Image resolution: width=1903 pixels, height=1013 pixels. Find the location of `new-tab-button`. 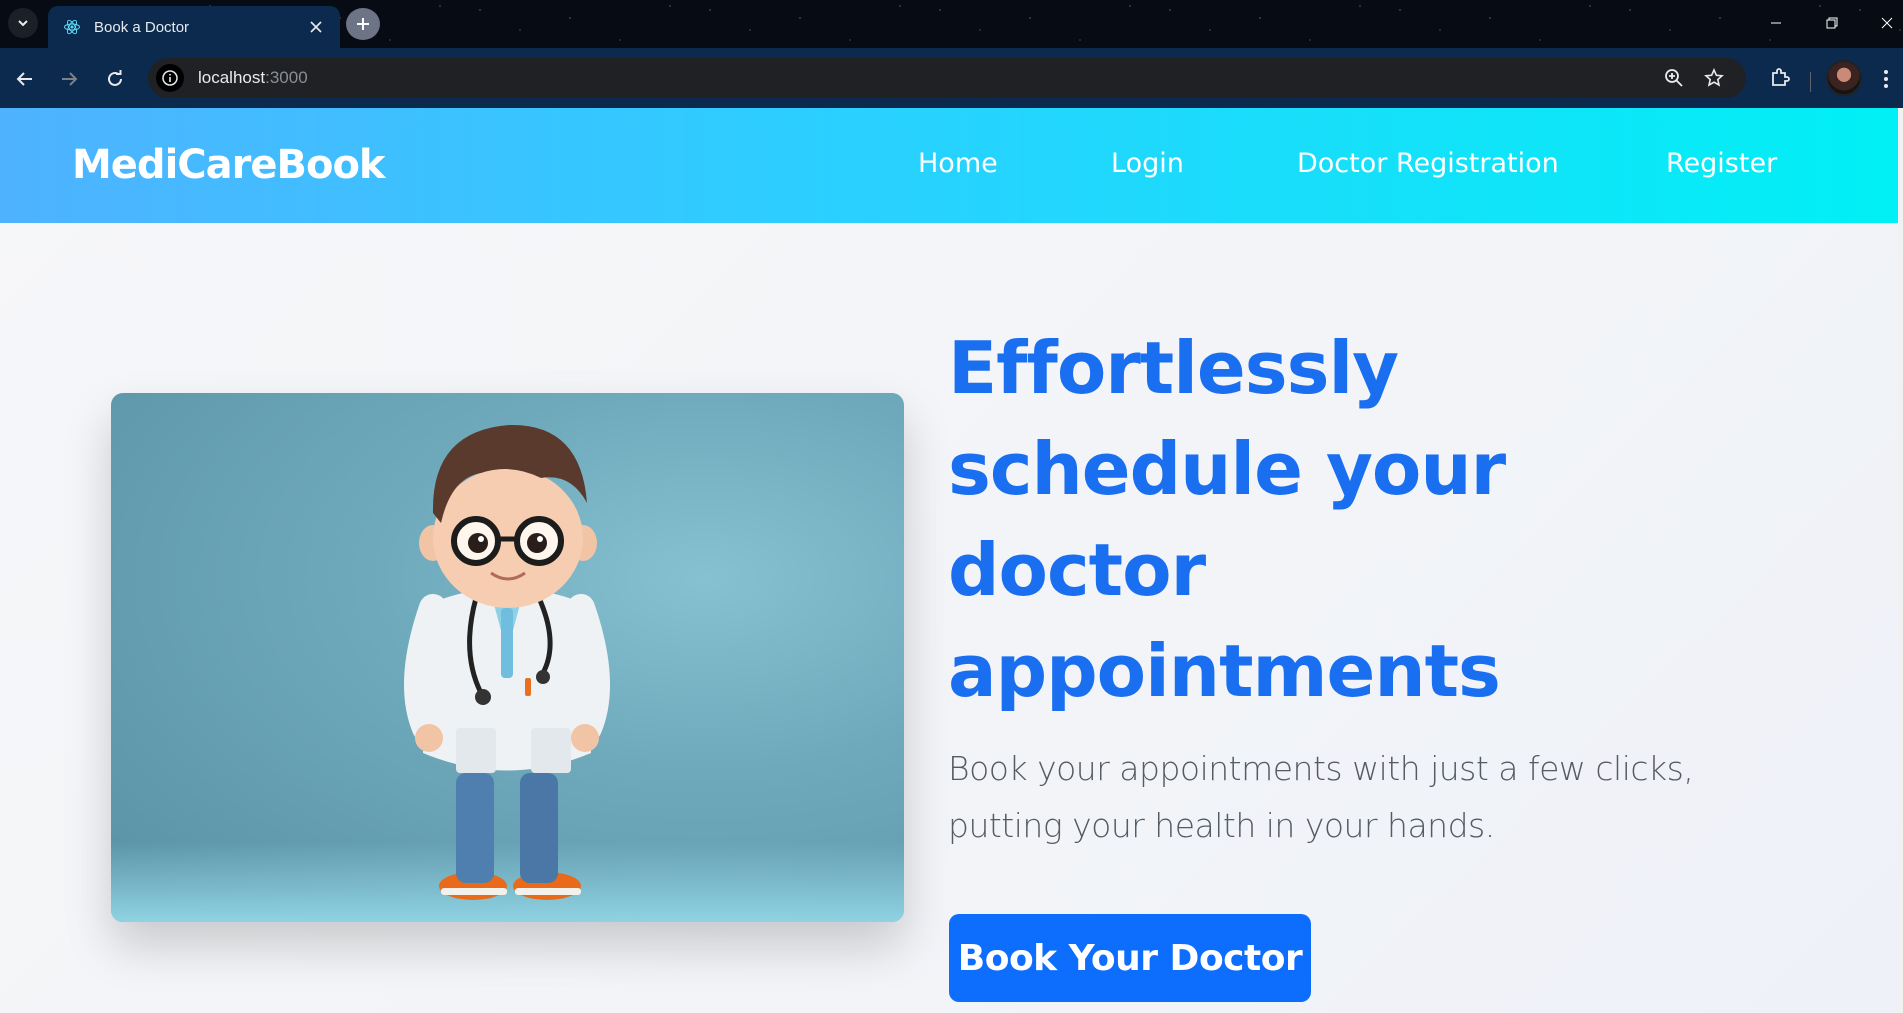

new-tab-button is located at coordinates (363, 24).